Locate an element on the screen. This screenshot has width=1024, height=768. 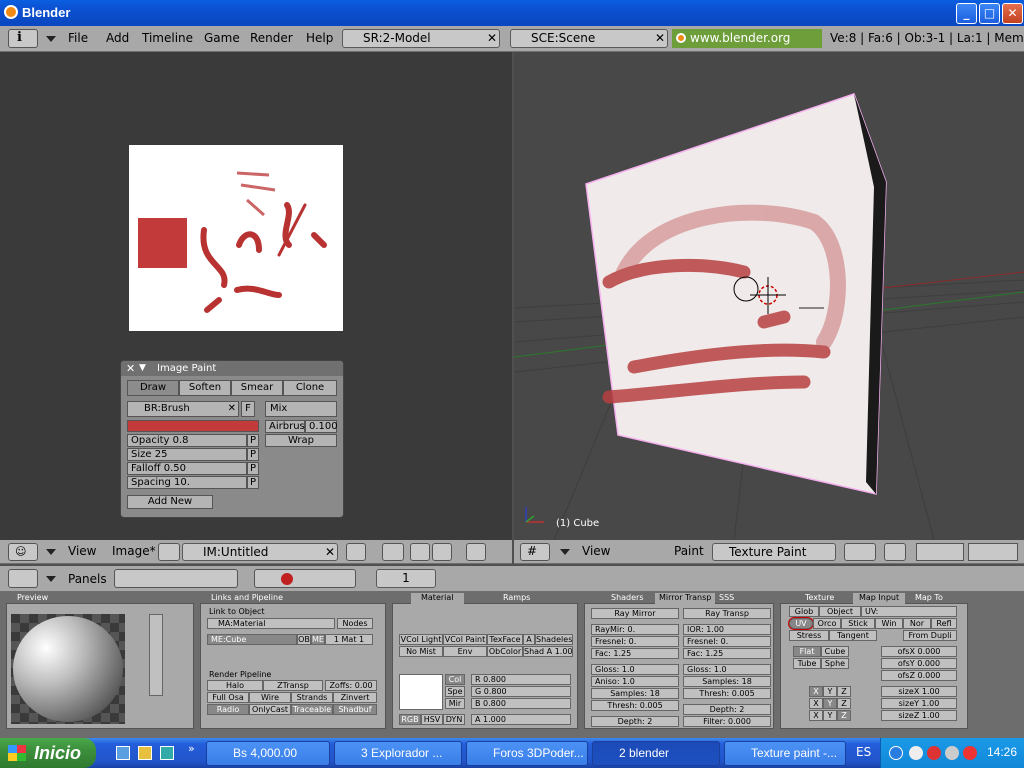
alpha-slider: A 1.000 is located at coordinates (521, 719).